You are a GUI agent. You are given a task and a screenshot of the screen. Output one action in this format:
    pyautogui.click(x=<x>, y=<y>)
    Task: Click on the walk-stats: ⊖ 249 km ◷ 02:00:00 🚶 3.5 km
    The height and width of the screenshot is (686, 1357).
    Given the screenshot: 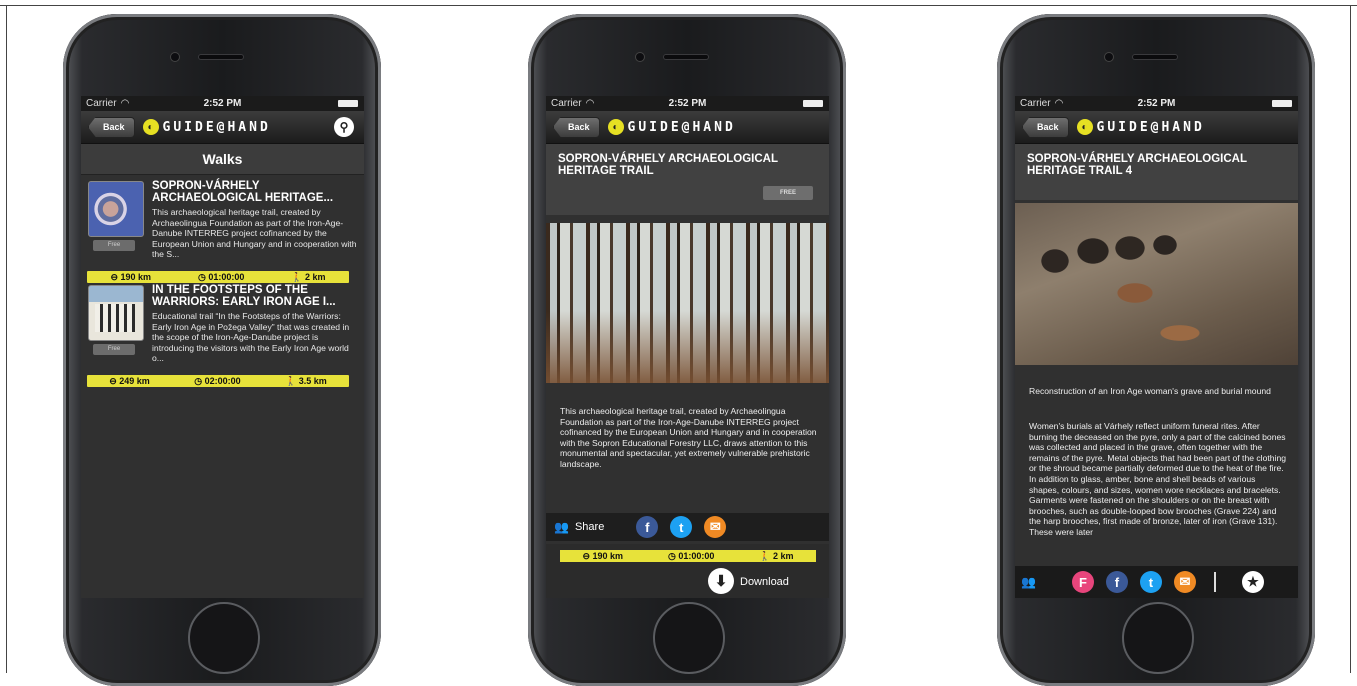 What is the action you would take?
    pyautogui.click(x=218, y=381)
    